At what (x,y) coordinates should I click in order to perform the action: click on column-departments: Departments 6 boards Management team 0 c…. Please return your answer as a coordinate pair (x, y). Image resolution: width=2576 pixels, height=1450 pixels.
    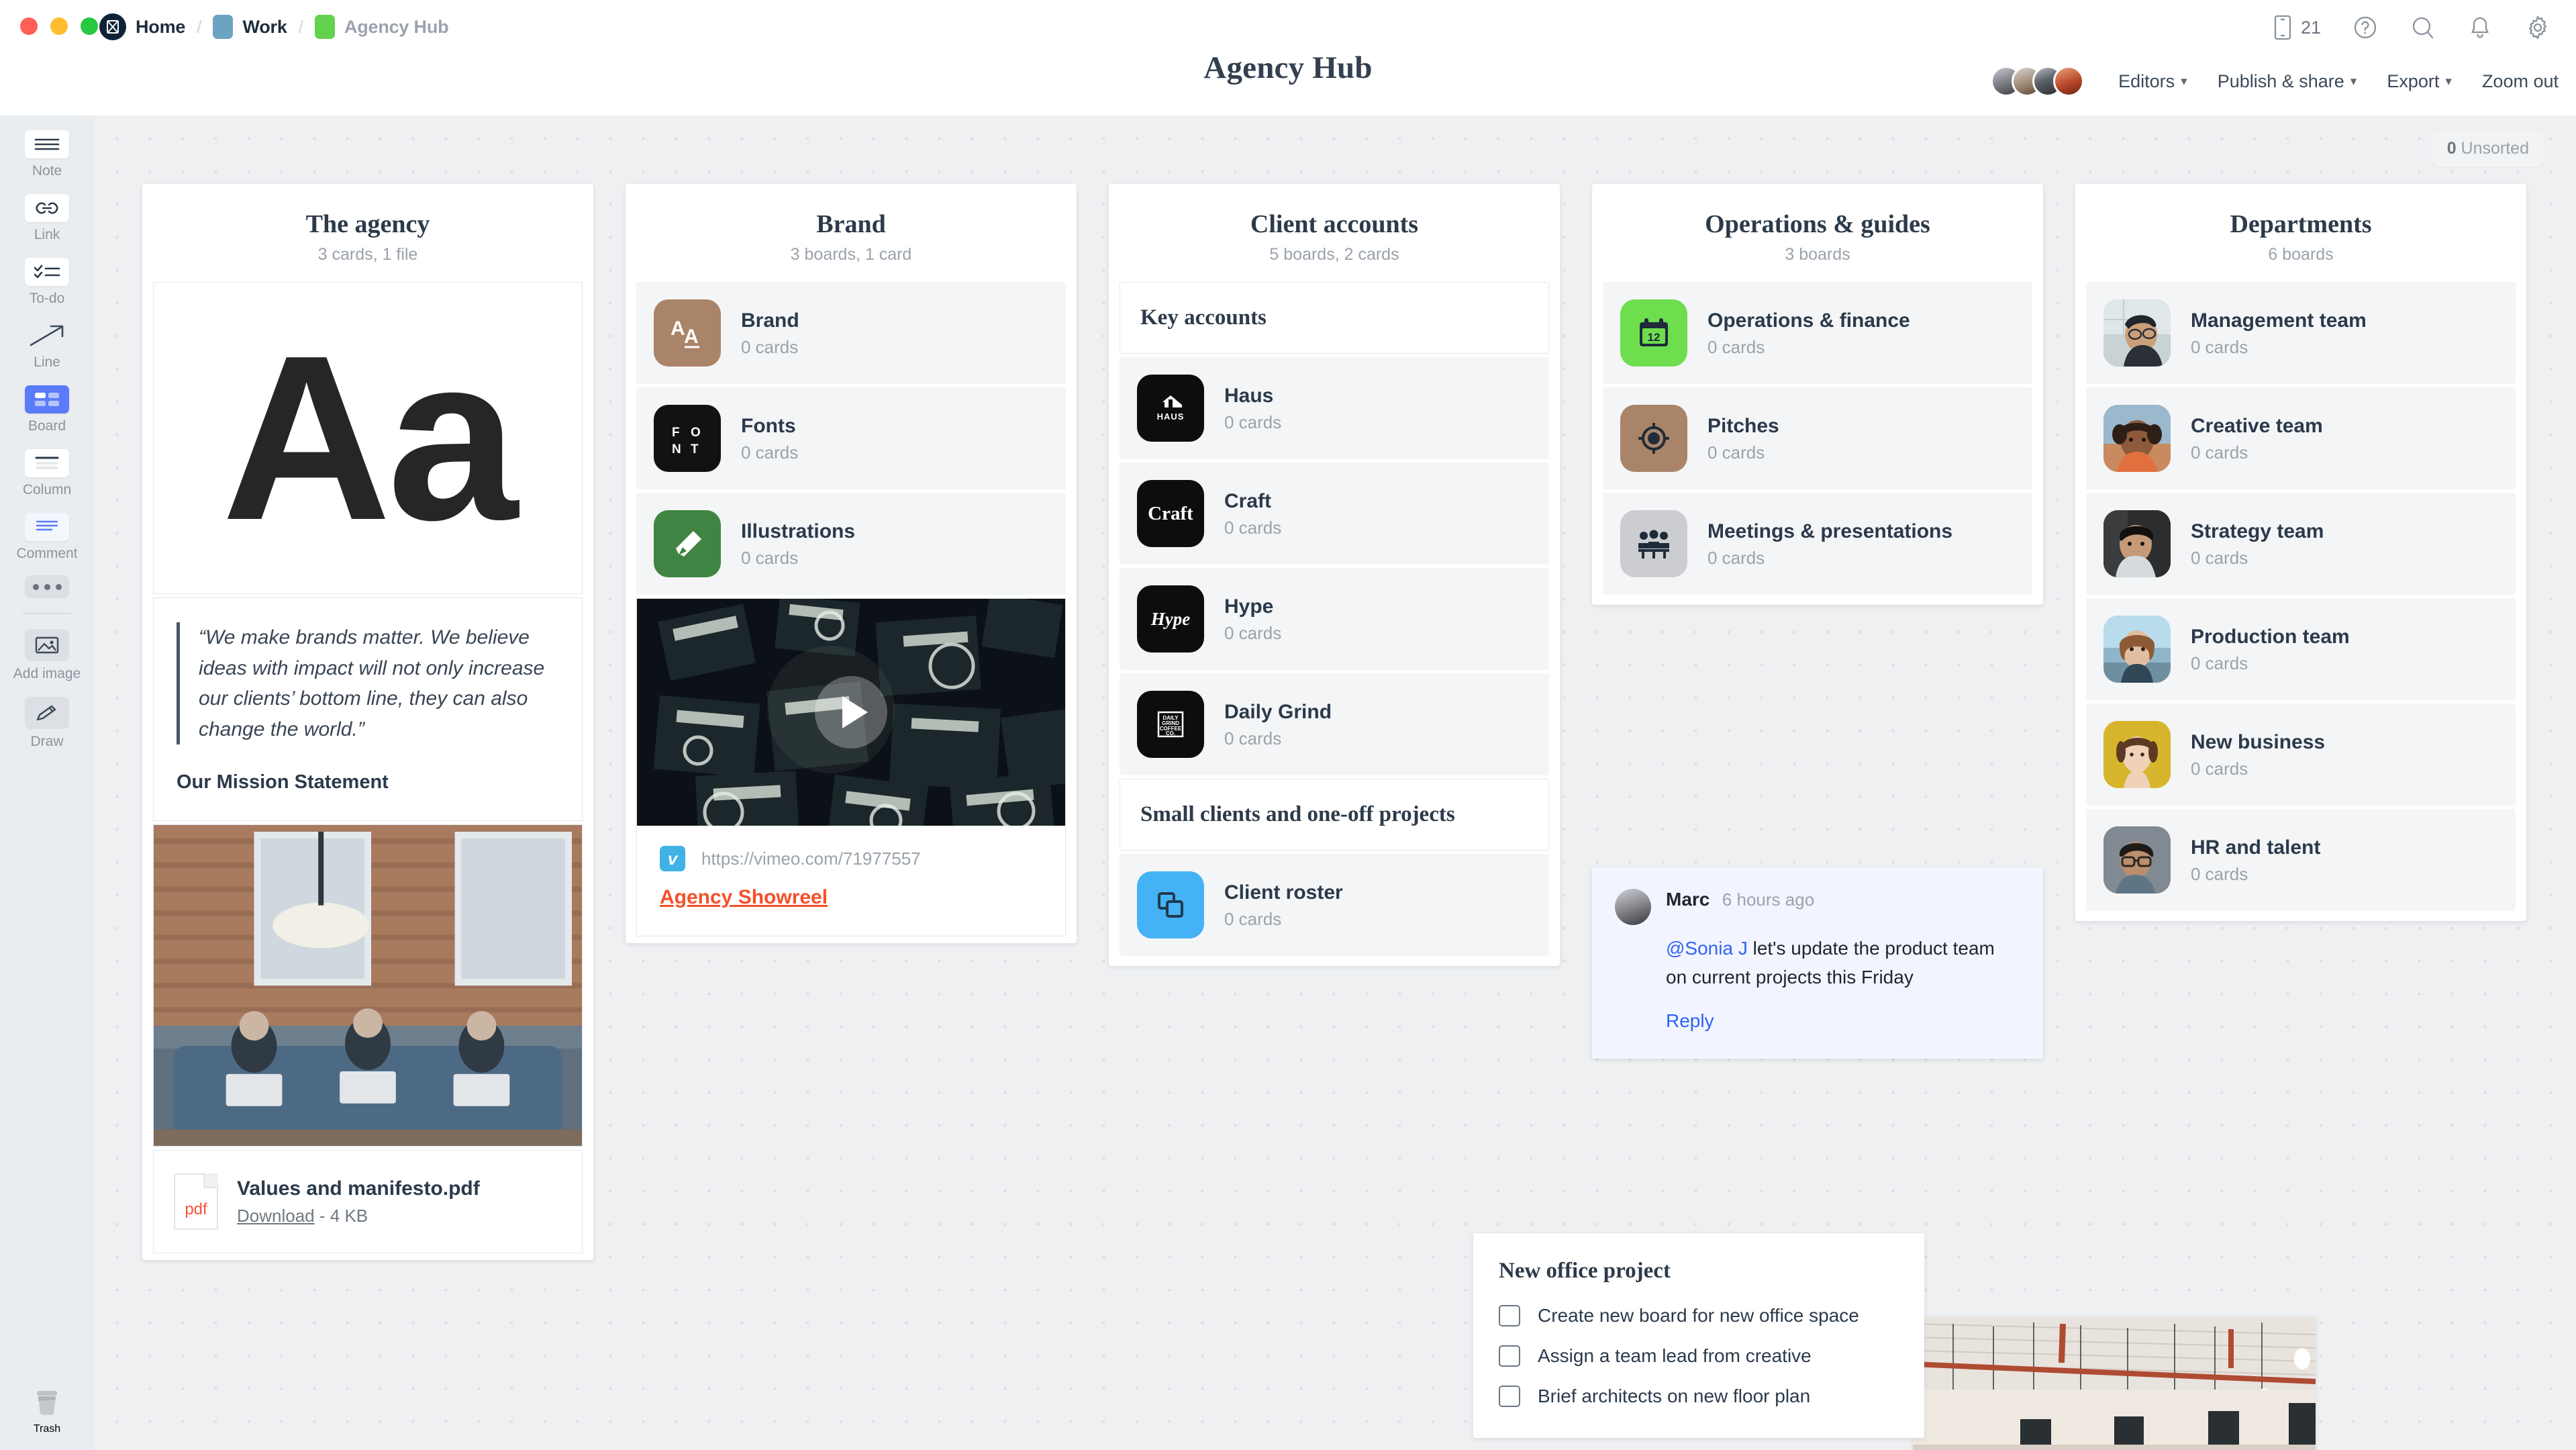
    Looking at the image, I should click on (2300, 552).